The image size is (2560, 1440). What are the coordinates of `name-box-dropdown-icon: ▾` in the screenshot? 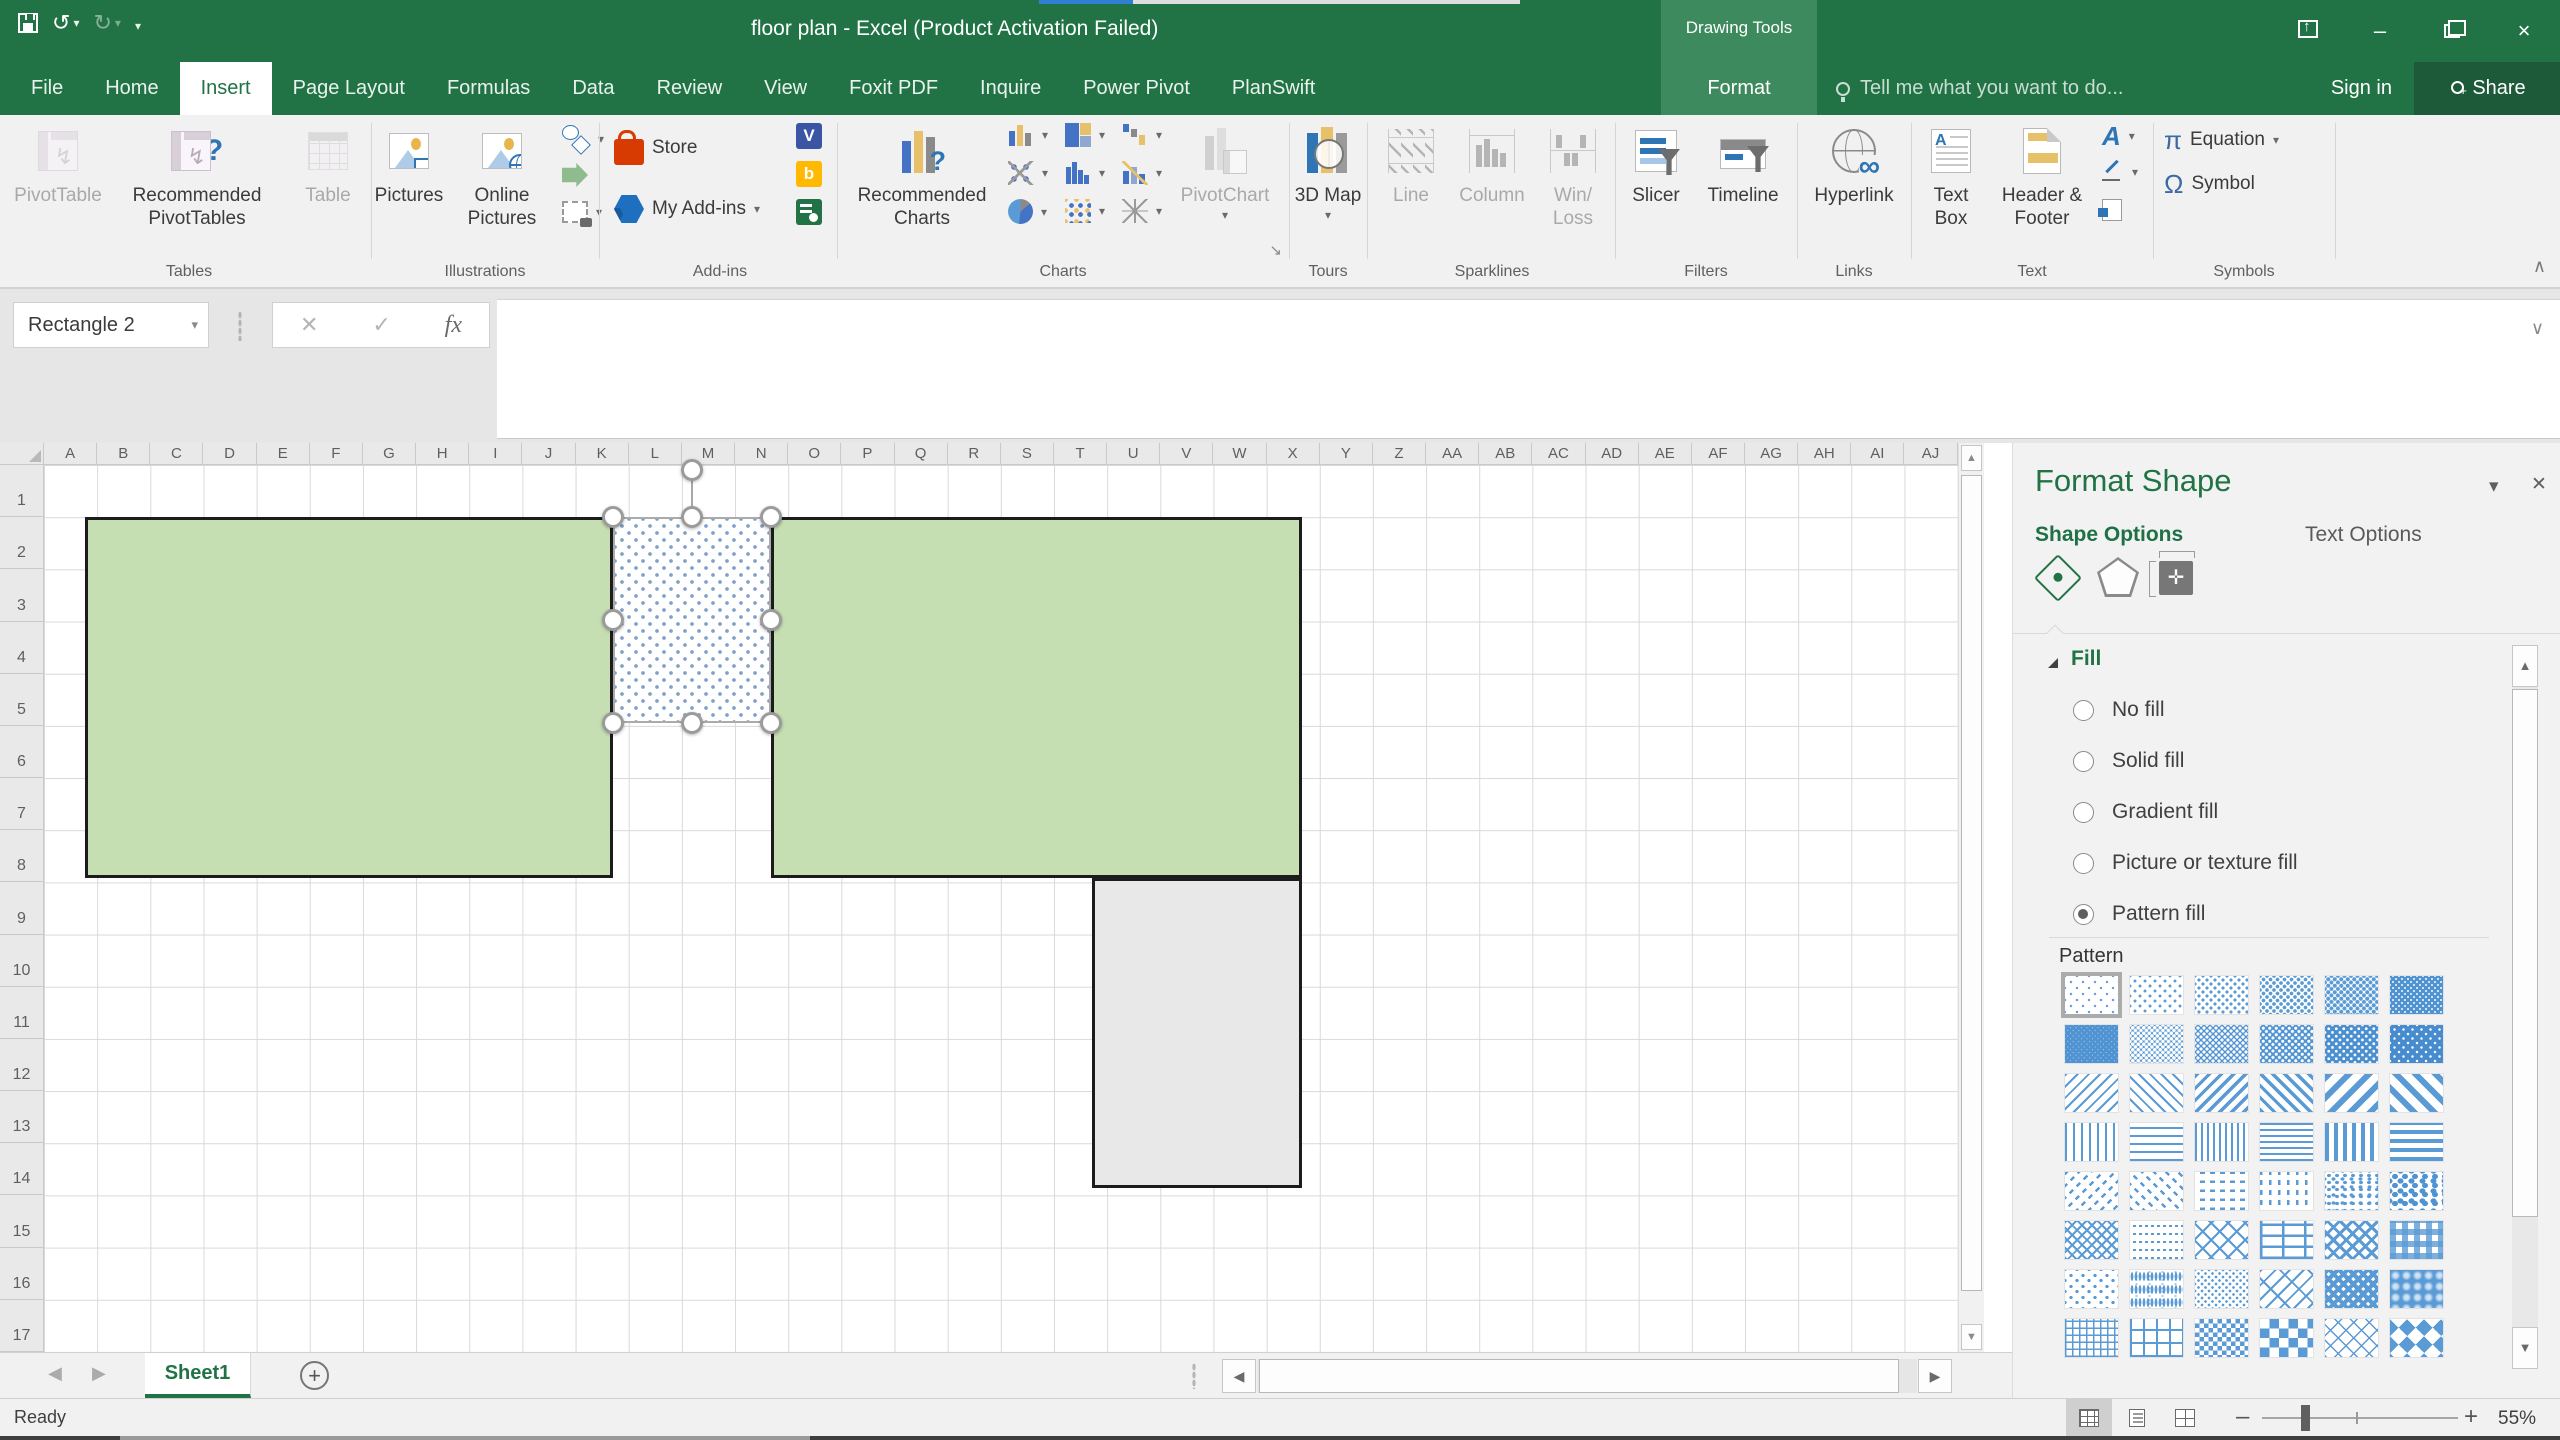 It's located at (194, 325).